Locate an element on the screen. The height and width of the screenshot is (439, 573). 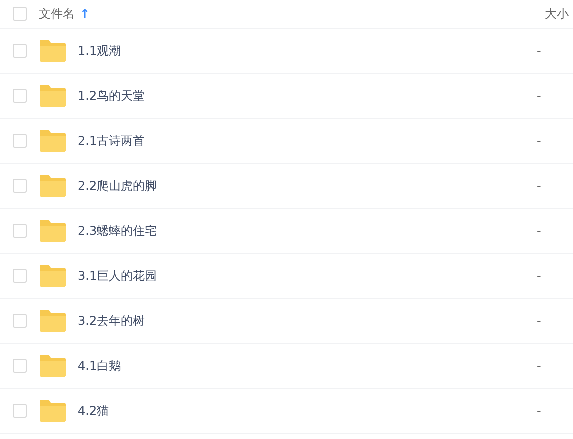
file-name: 2.1古诗两首 is located at coordinates (307, 141).